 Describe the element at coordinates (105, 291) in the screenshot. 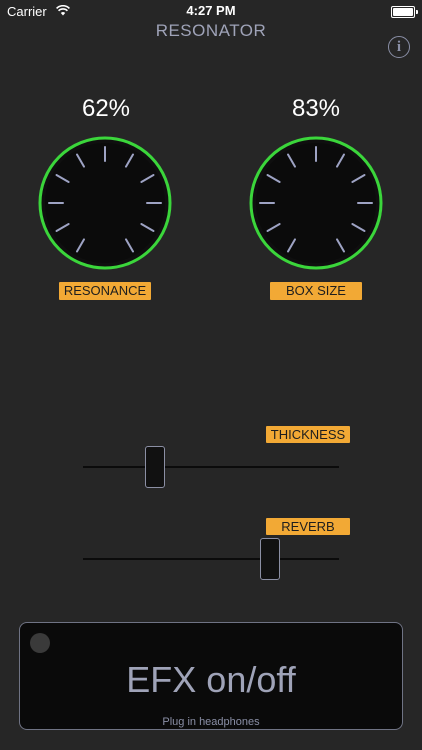

I see `resonance-label: RESONANCE` at that location.